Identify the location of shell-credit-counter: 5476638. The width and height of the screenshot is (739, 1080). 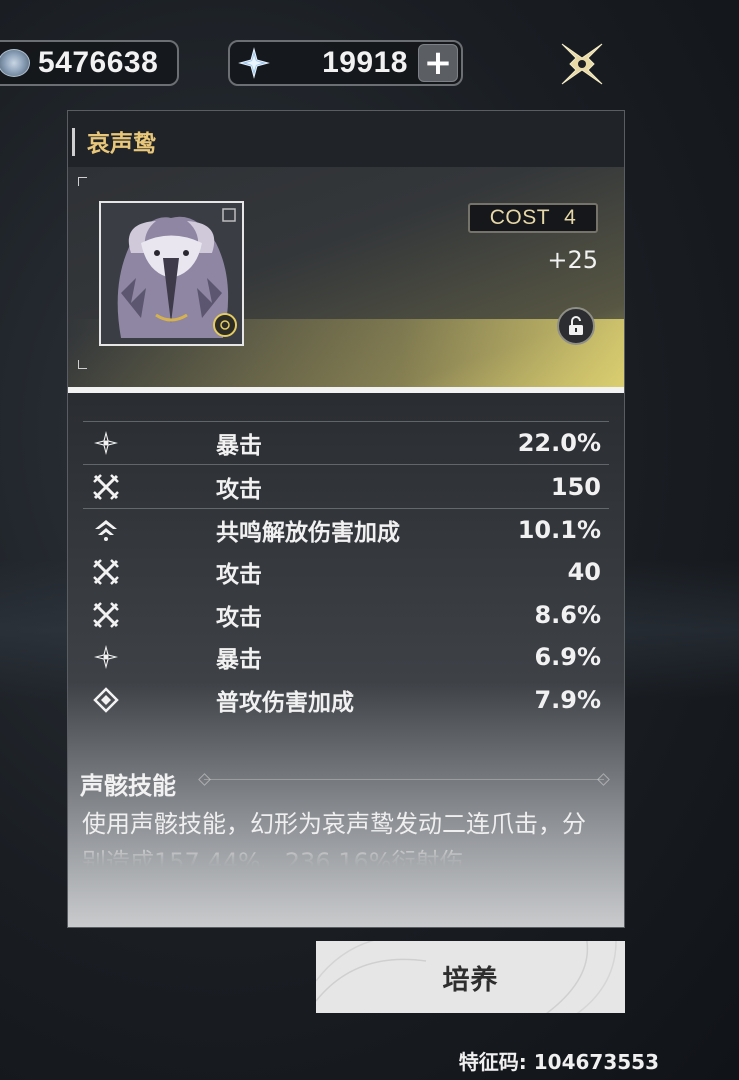
(89, 63).